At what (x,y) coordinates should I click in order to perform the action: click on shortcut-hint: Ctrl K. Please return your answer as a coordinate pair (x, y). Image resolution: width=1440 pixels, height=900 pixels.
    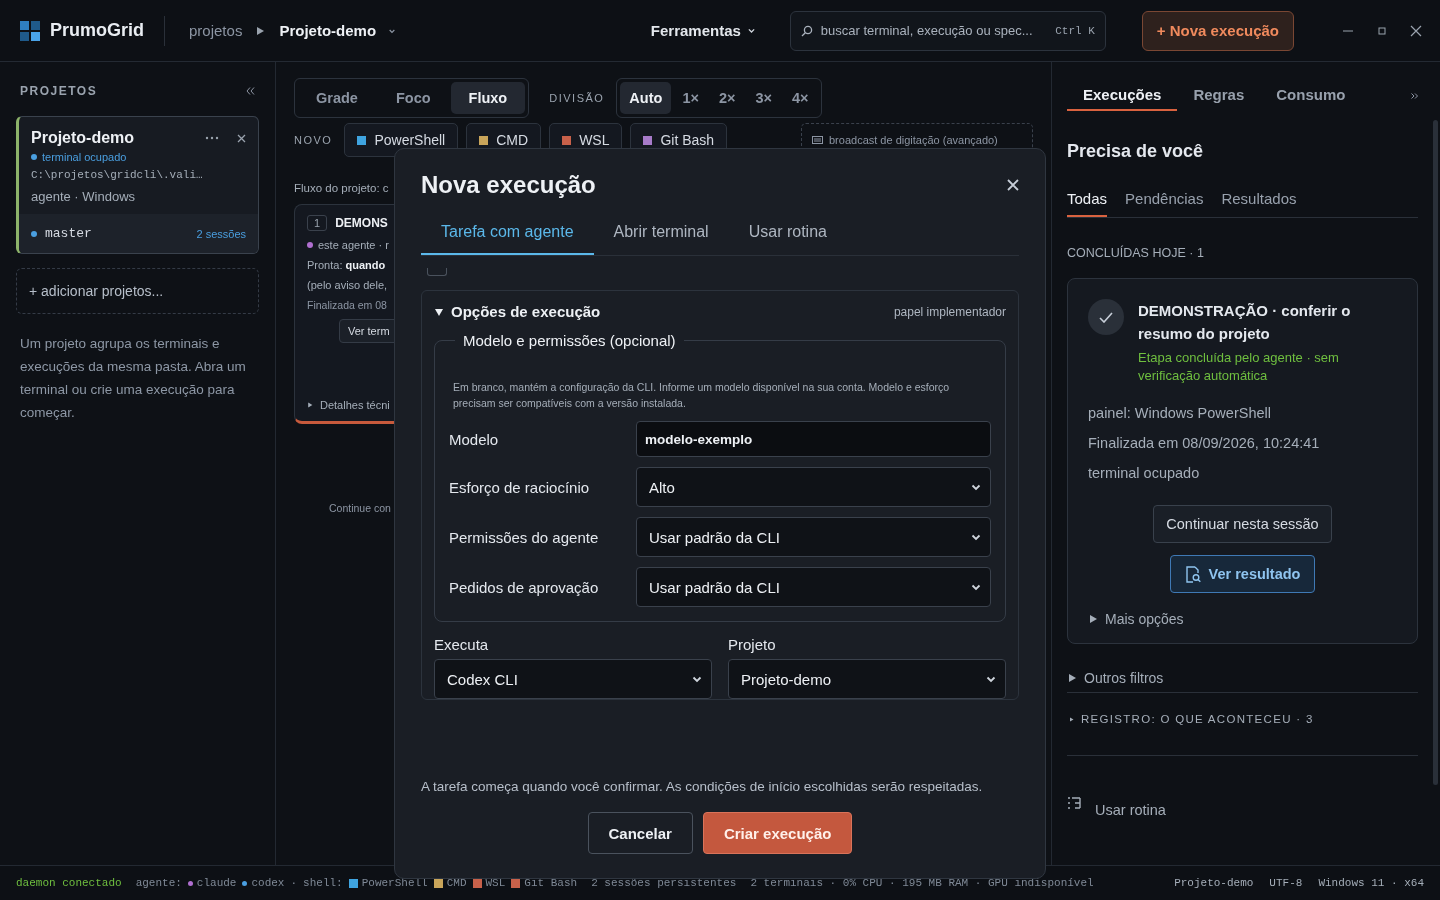
    Looking at the image, I should click on (1075, 30).